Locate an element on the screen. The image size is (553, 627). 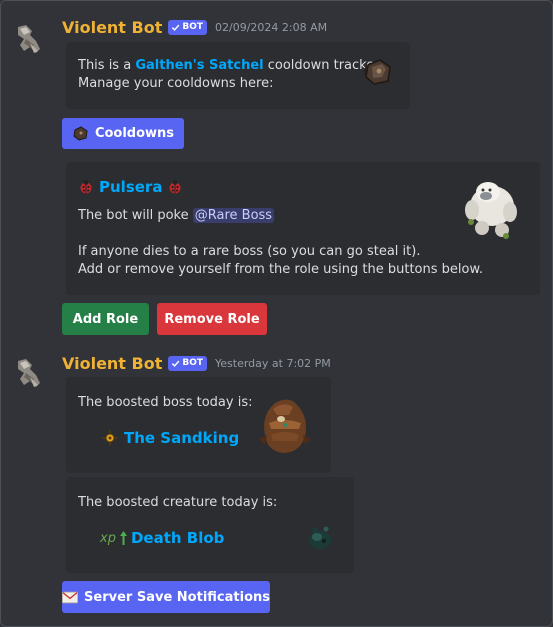
message-header: Violent Bot BOT Yesterday at 7:02 PM is located at coordinates (196, 363).